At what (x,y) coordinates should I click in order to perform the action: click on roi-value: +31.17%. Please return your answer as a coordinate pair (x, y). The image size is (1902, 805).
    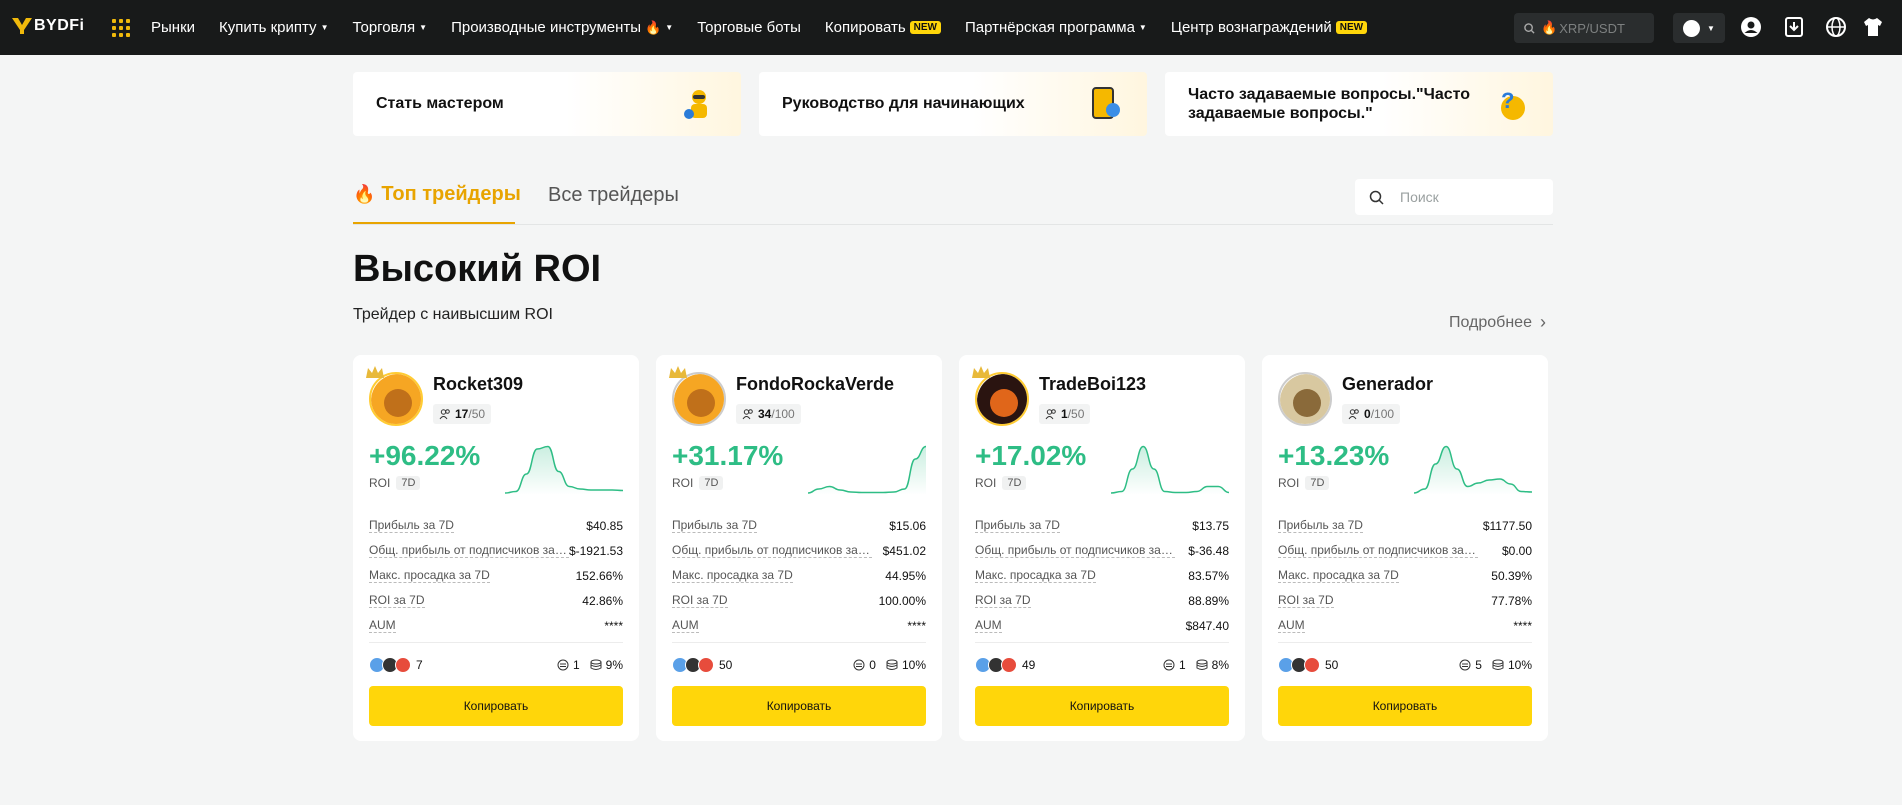
    Looking at the image, I should click on (728, 455).